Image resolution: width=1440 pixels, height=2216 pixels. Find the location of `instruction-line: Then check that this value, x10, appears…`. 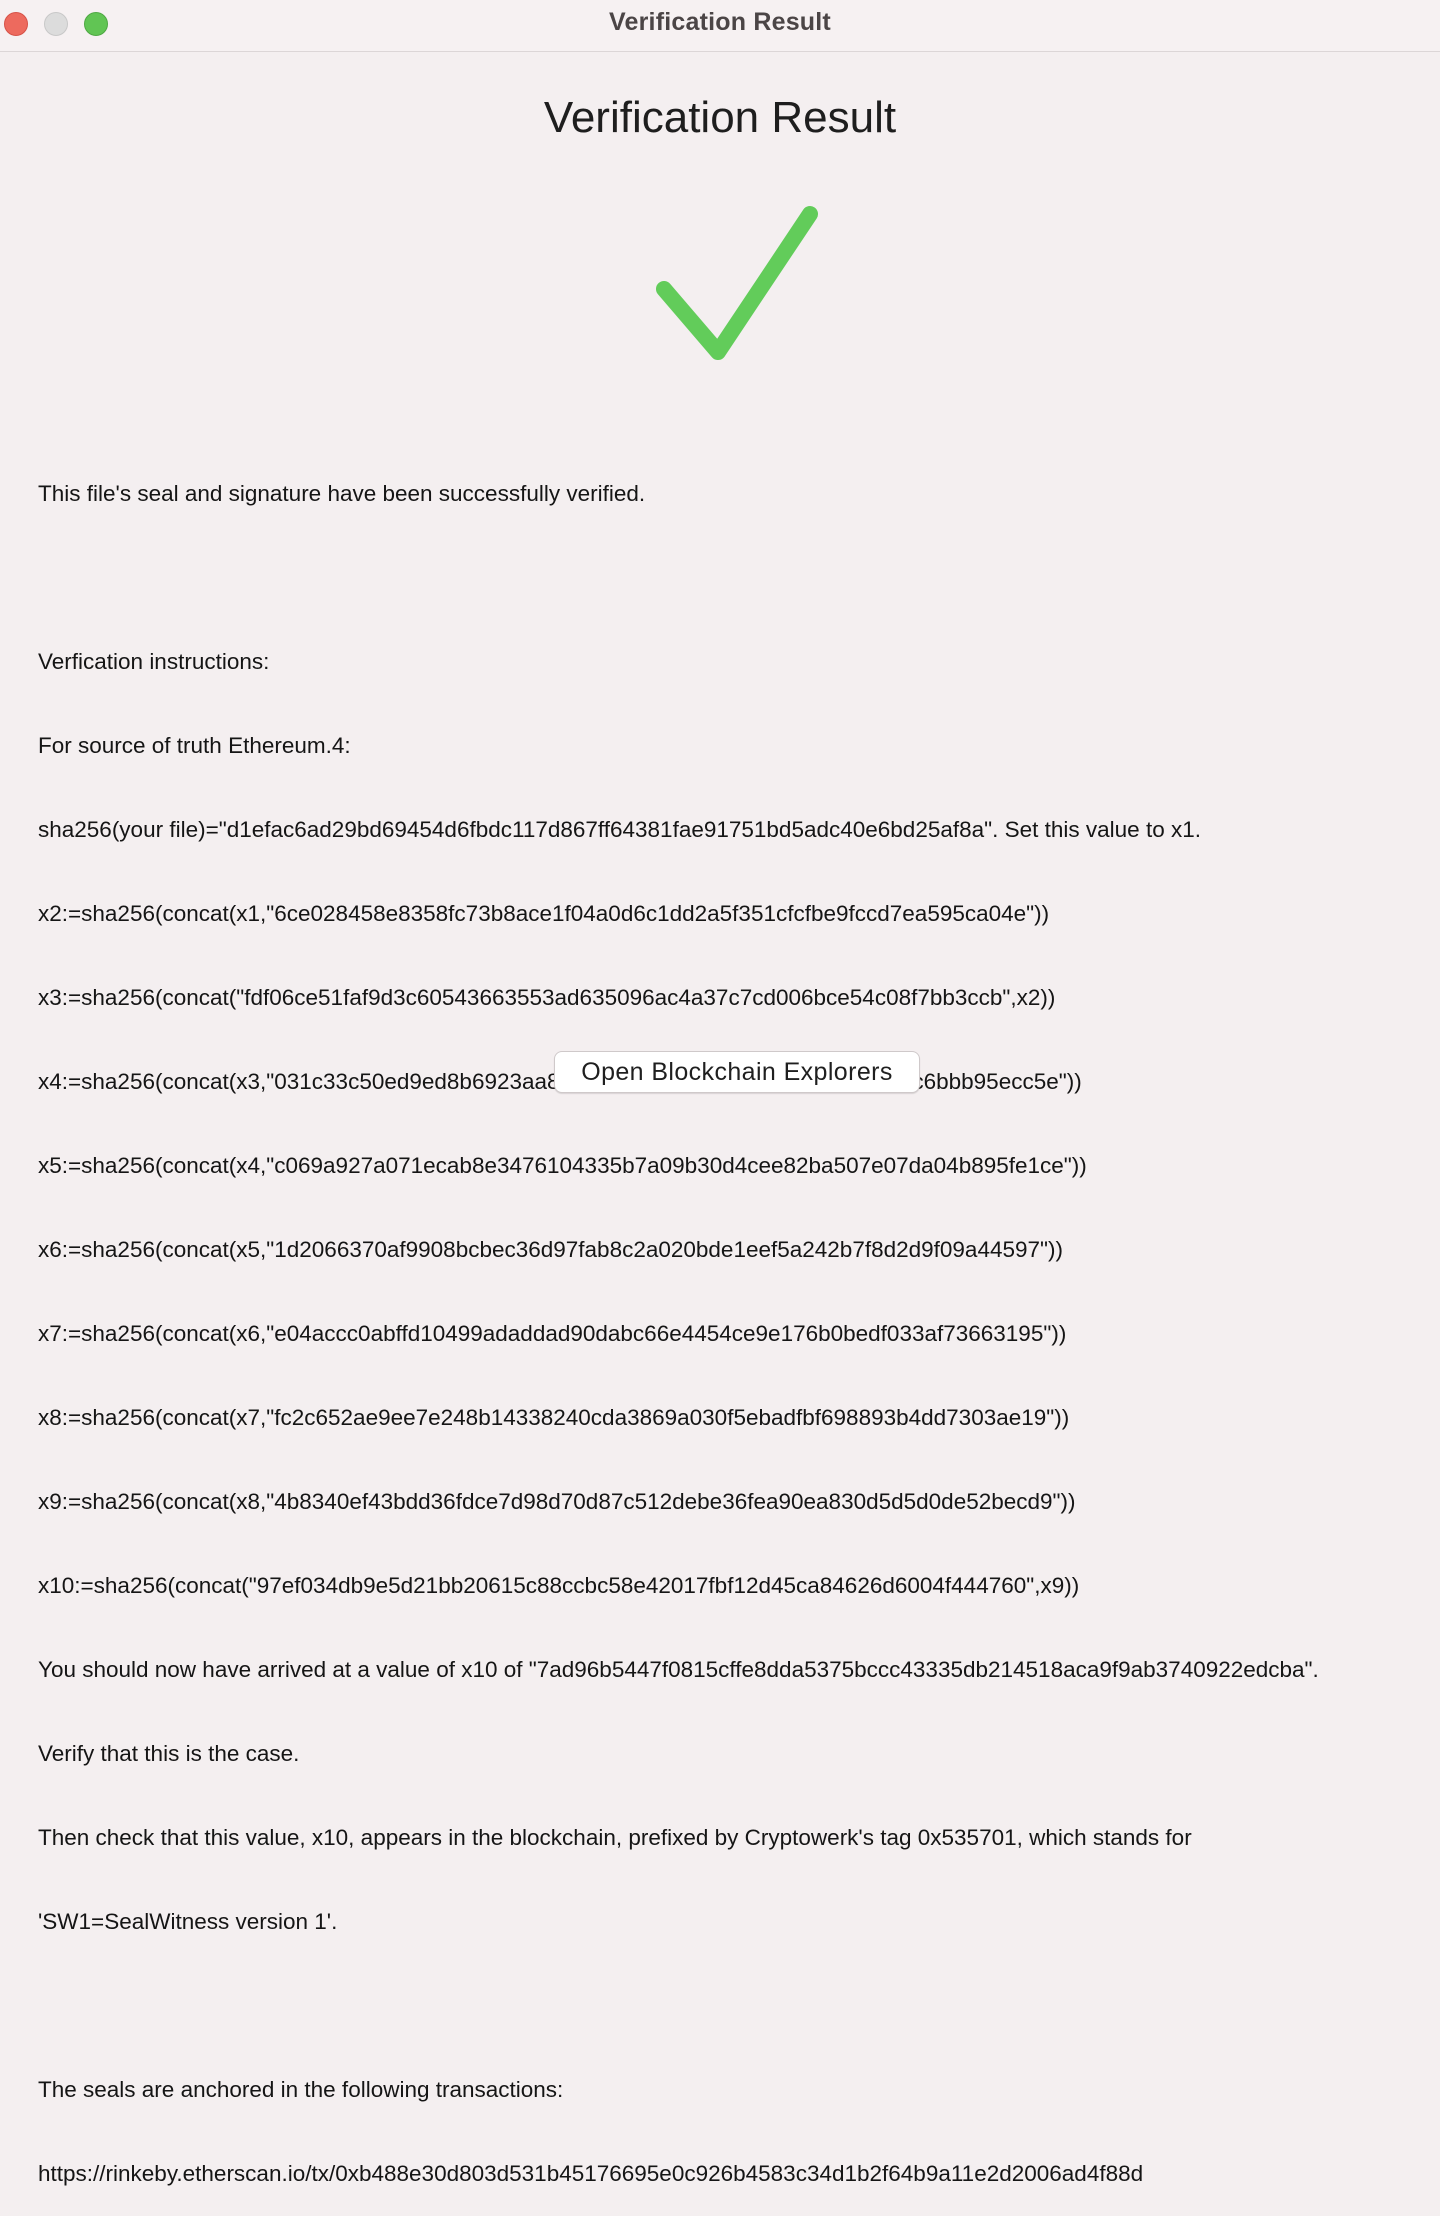

instruction-line: Then check that this value, x10, appears… is located at coordinates (615, 1837).